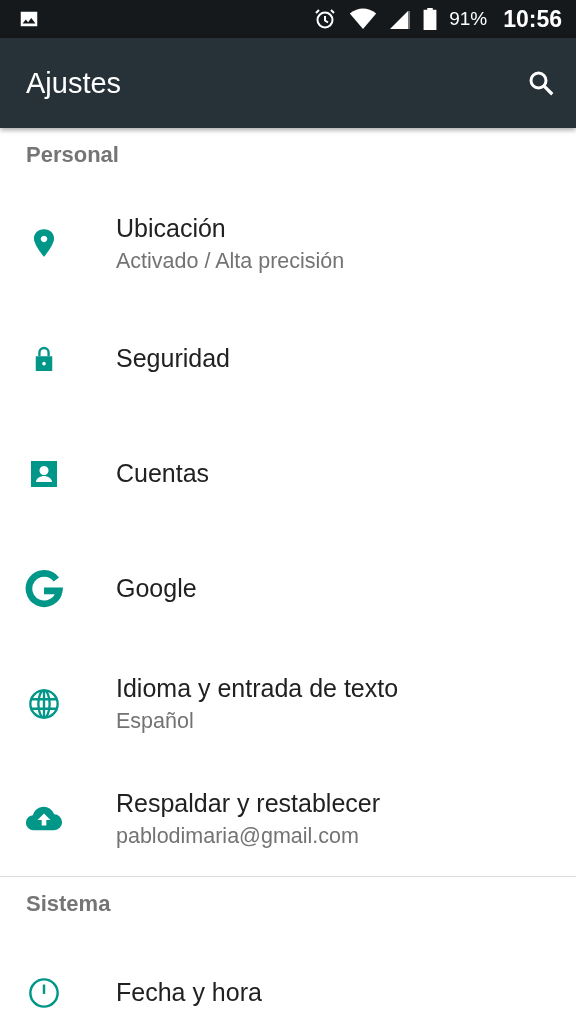 This screenshot has width=576, height=1024. I want to click on item-title: Ubicación, so click(171, 228).